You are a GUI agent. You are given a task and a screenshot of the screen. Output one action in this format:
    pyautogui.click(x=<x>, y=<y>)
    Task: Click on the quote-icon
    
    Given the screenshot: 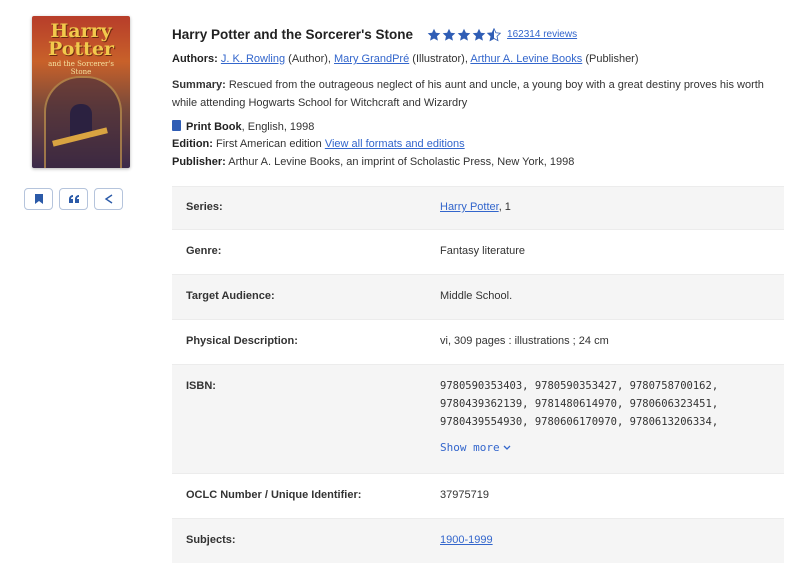 What is the action you would take?
    pyautogui.click(x=73, y=199)
    